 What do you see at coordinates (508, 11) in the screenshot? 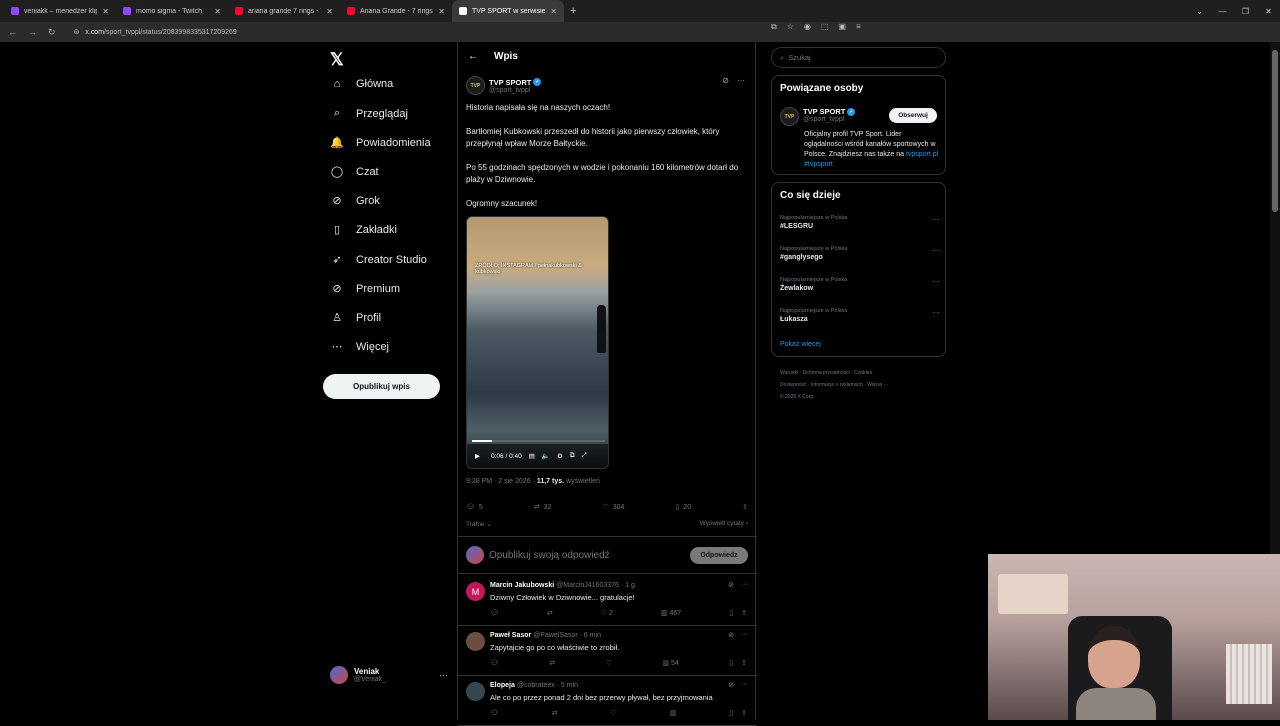
I see `browser-tab: TVP SPORT w serwisie X: „Hi ✕` at bounding box center [508, 11].